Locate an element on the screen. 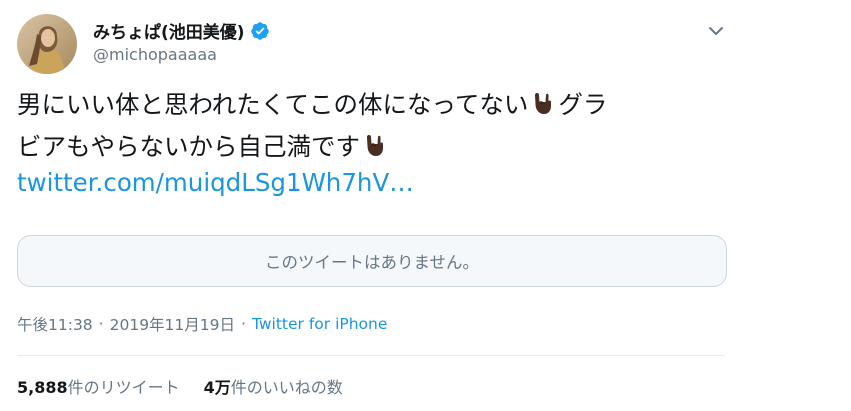 This screenshot has height=411, width=851. tweet-date: 2019年11月19日 is located at coordinates (172, 324).